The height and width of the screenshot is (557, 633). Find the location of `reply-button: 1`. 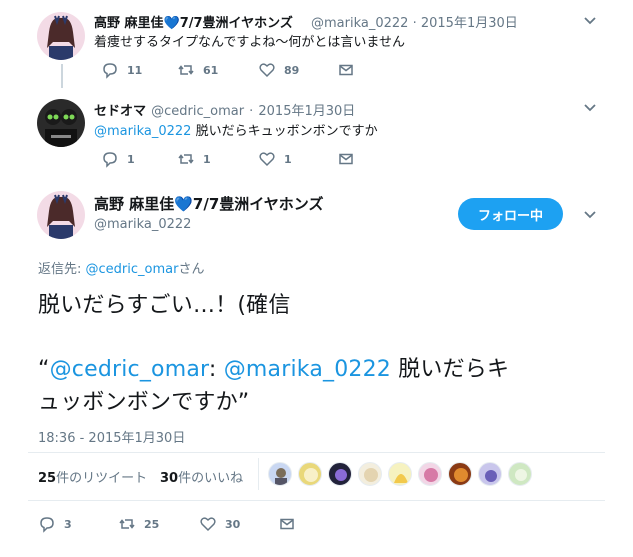

reply-button: 1 is located at coordinates (118, 159).